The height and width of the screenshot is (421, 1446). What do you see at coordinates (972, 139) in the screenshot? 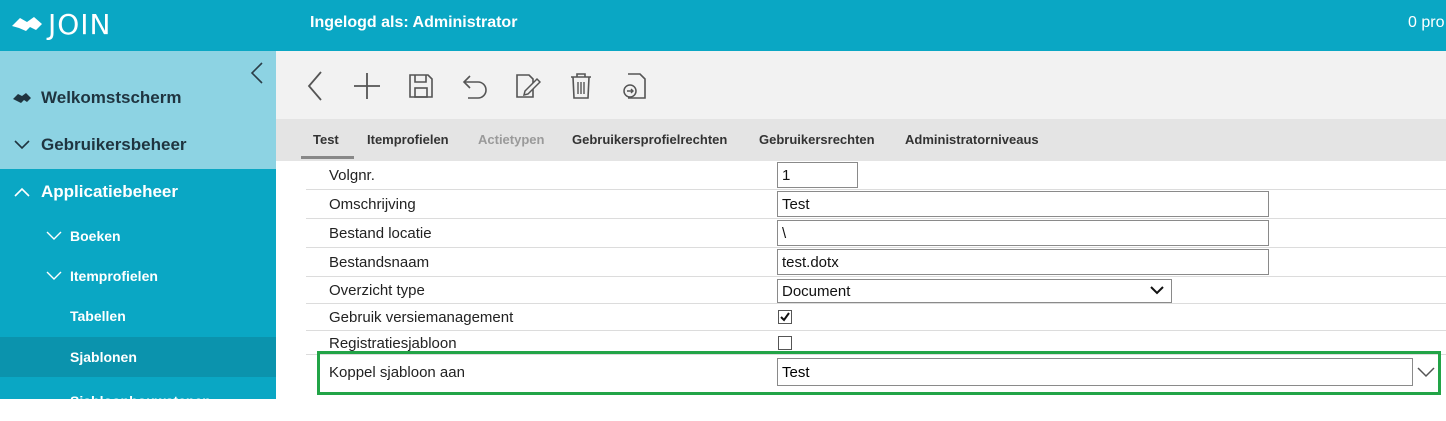
I see `tab-administratorniveaus: Administratorniveaus` at bounding box center [972, 139].